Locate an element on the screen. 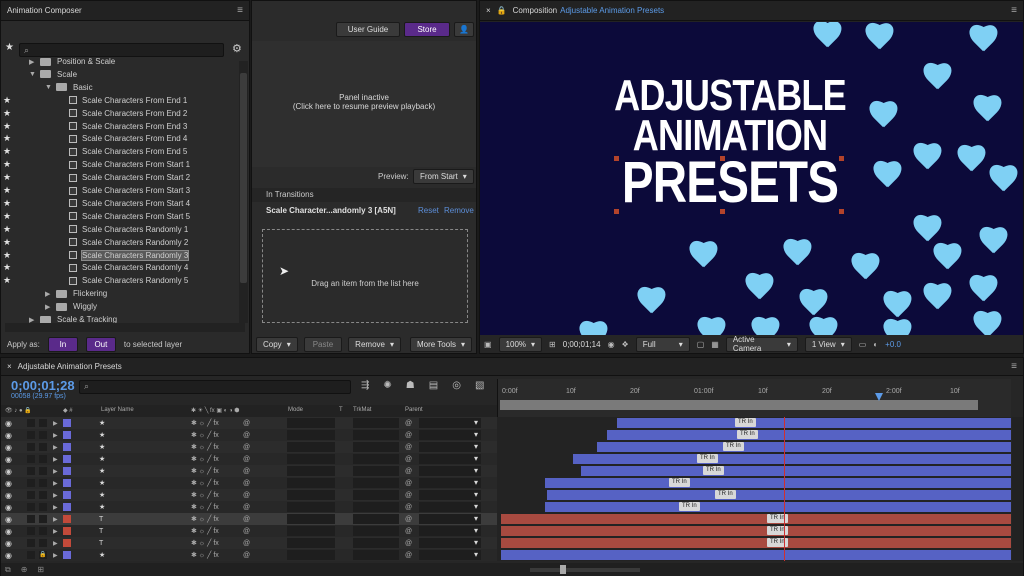 This screenshot has height=576, width=1024. col-trkmat: TrkMat is located at coordinates (362, 410).